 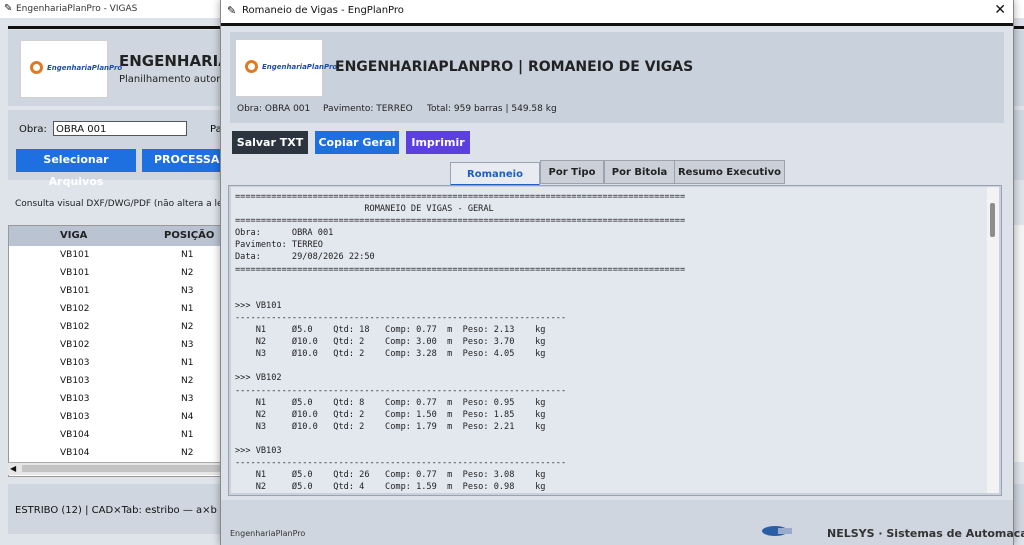 What do you see at coordinates (116, 399) in the screenshot?
I see `table-row: VB103 N3` at bounding box center [116, 399].